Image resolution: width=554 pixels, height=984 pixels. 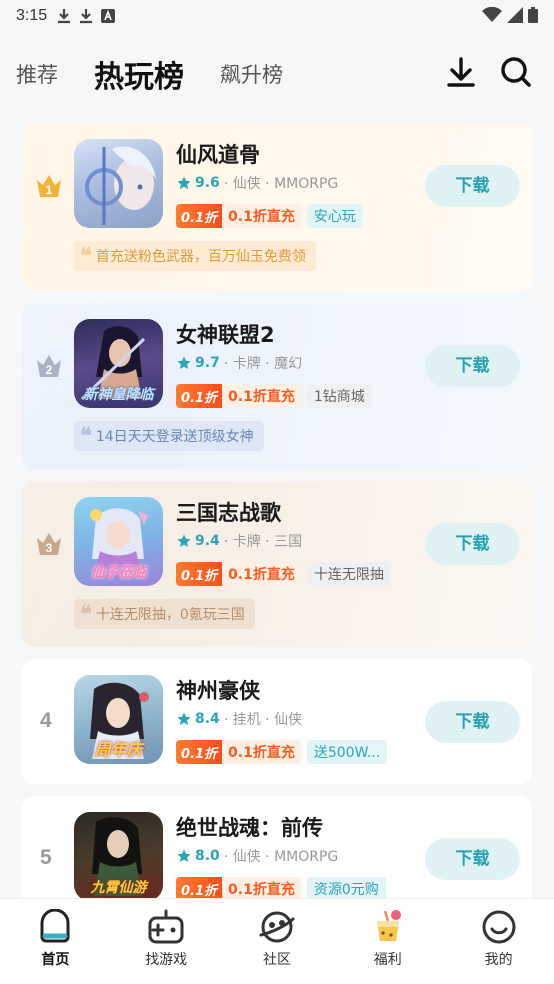 I want to click on game-meta: 8.0 · 仙侠 · MMORPG, so click(x=257, y=856).